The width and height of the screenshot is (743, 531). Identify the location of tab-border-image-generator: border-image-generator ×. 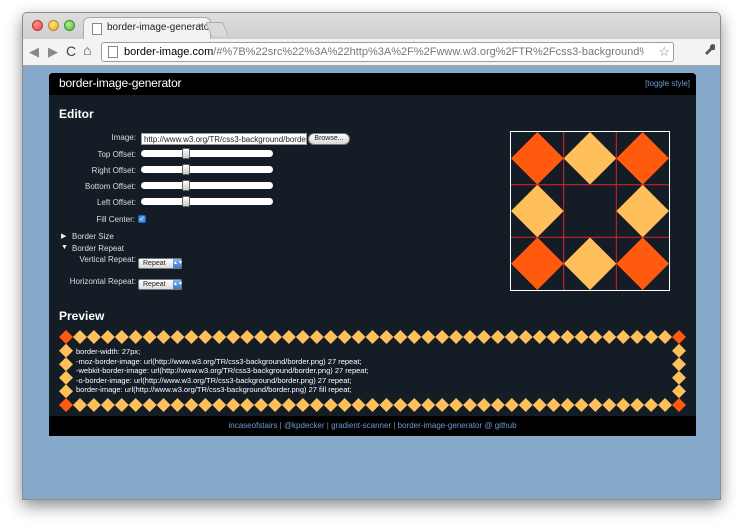
(148, 28).